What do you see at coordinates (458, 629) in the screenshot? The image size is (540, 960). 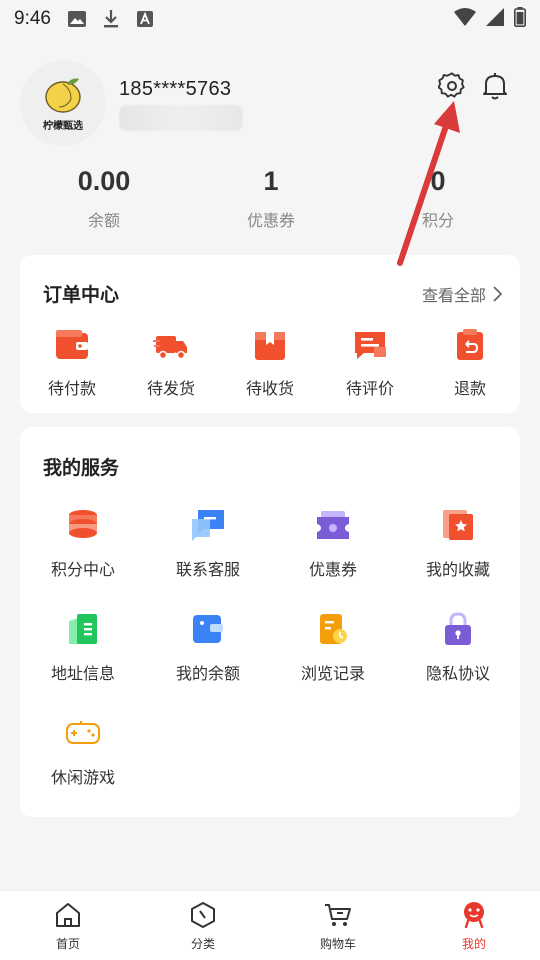 I see `lock-icon` at bounding box center [458, 629].